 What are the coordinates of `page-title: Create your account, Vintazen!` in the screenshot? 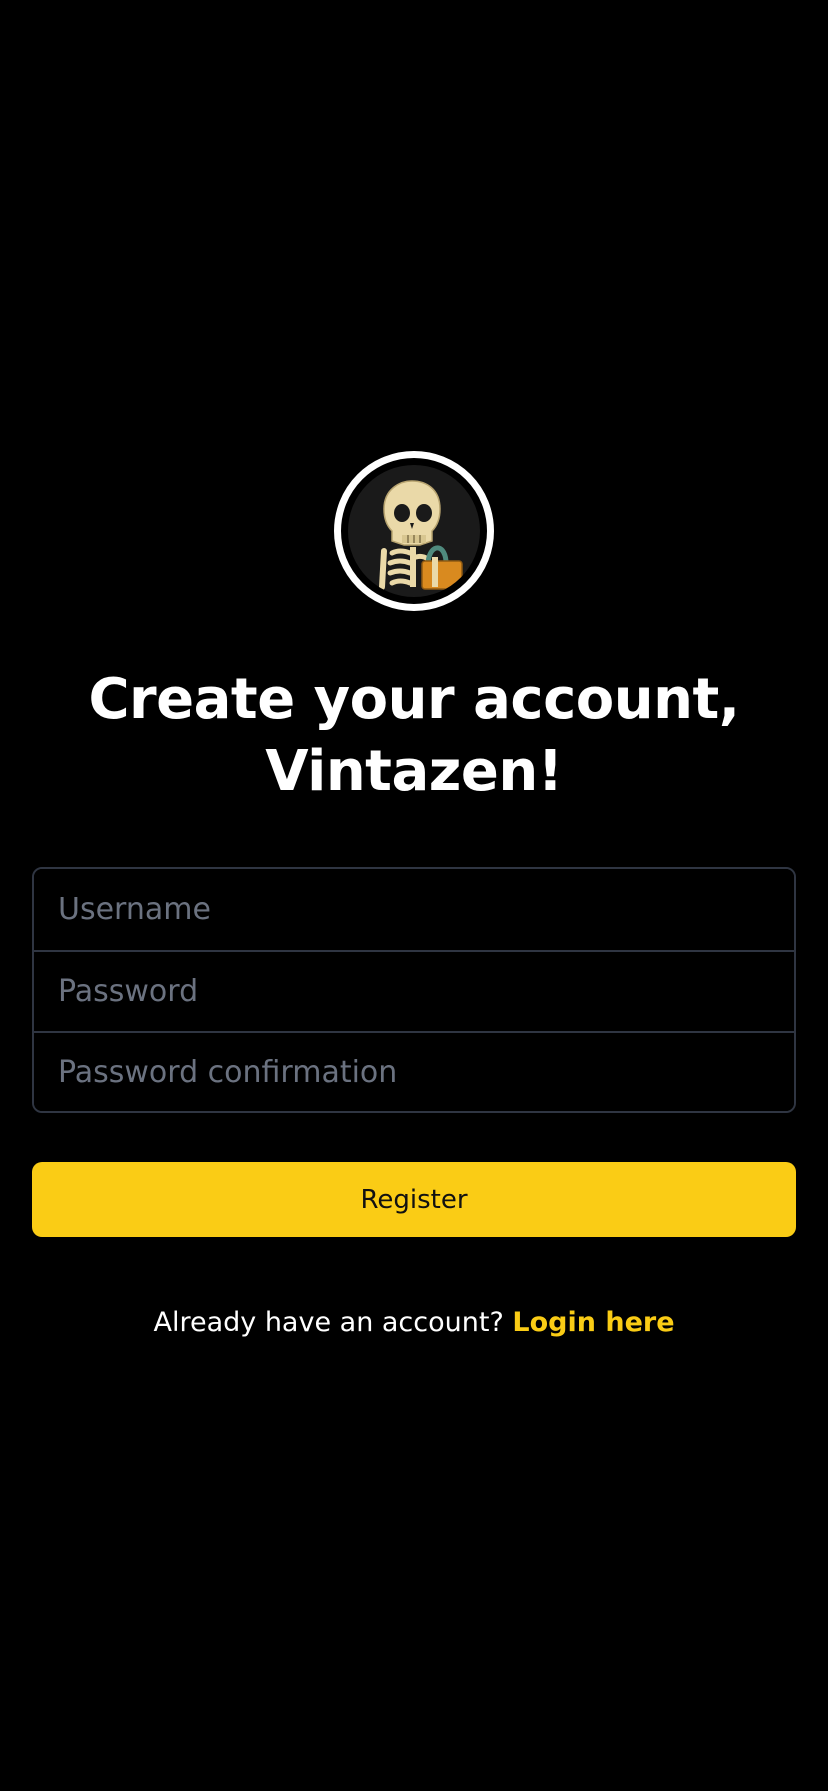 It's located at (414, 736).